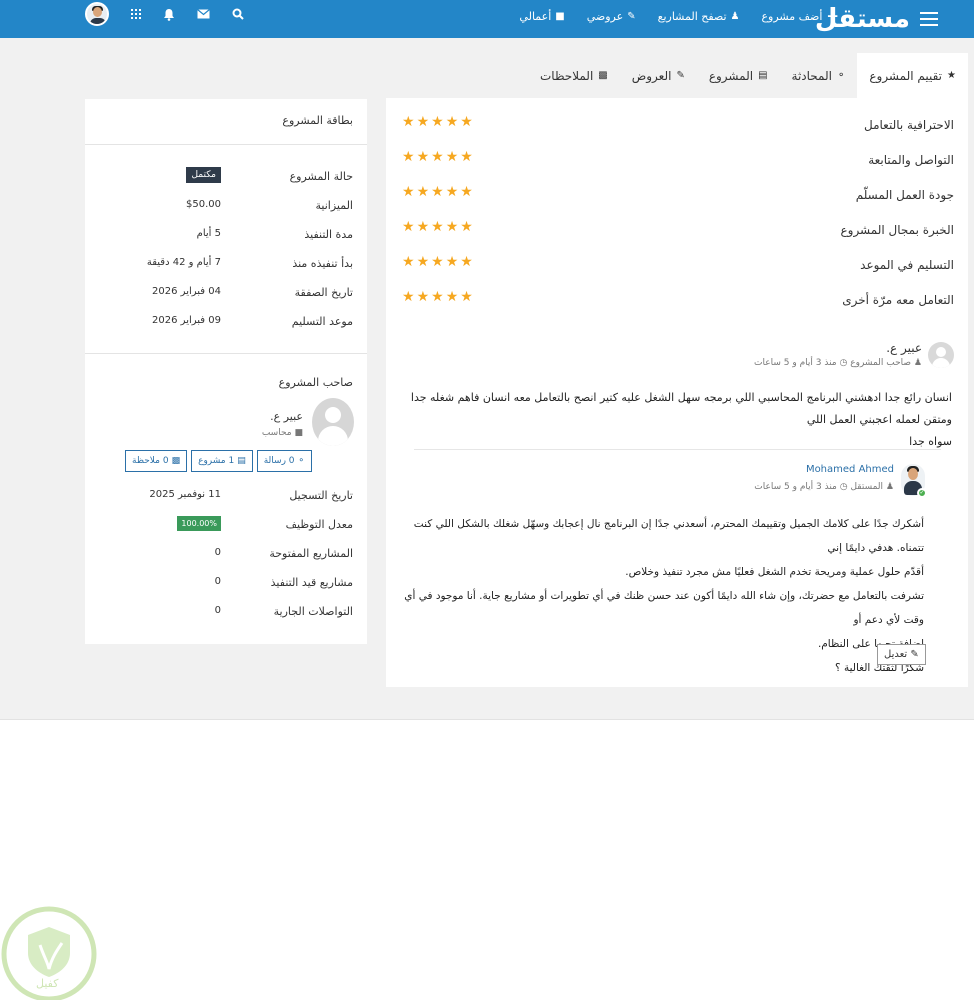 The height and width of the screenshot is (1000, 974). What do you see at coordinates (904, 348) in the screenshot?
I see `reviewer-name: عبير ع.` at bounding box center [904, 348].